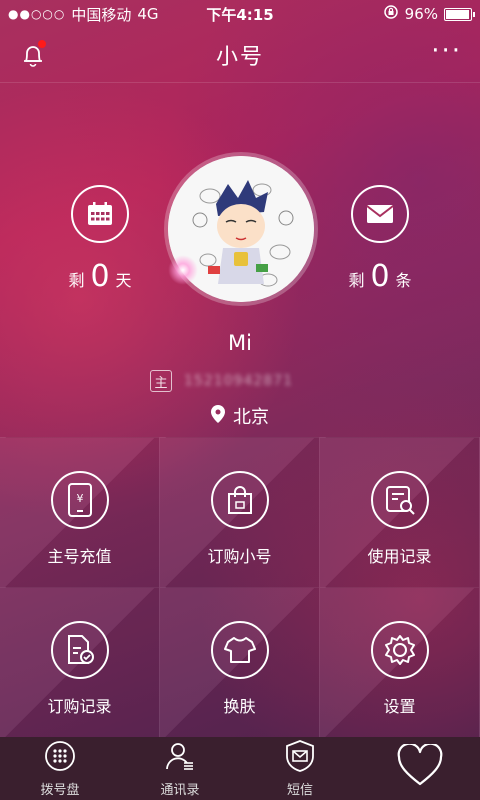 The image size is (480, 800). Describe the element at coordinates (180, 790) in the screenshot. I see `tab-label: 通讯录` at that location.